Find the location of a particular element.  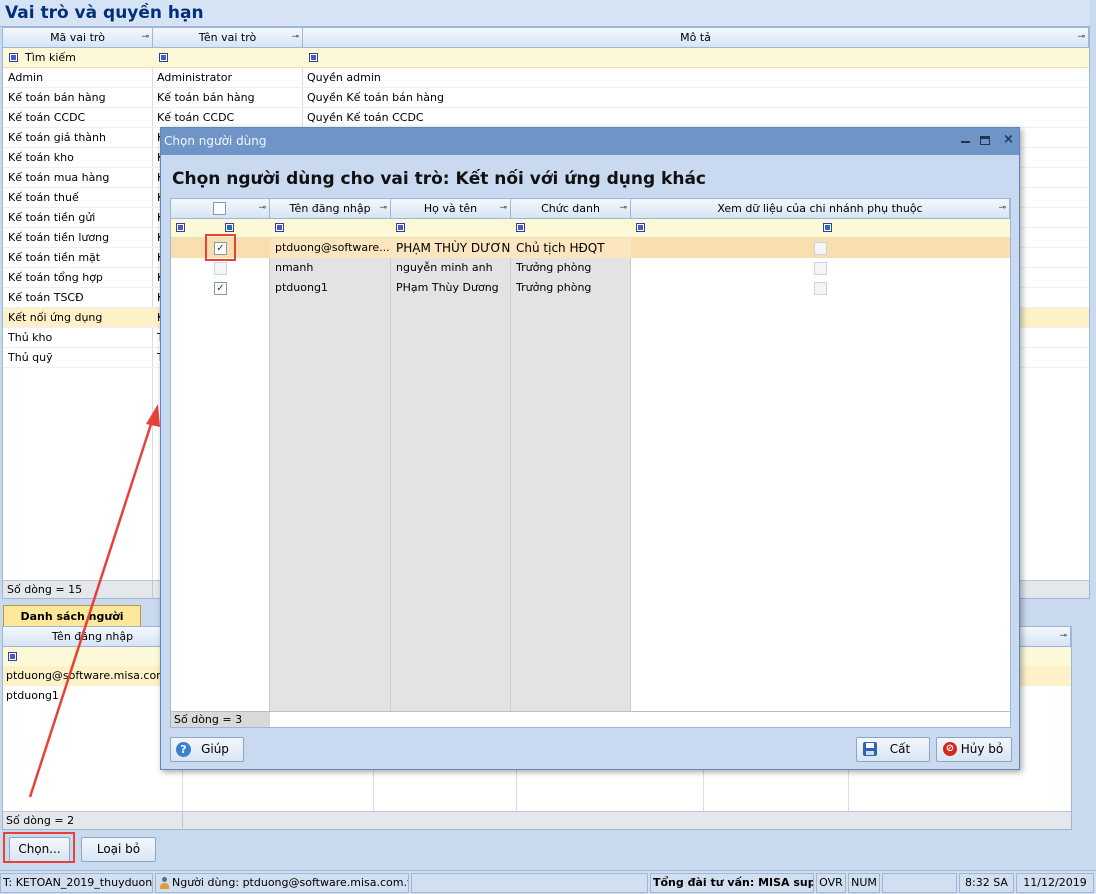

annotation-arrow is located at coordinates (94, 601).